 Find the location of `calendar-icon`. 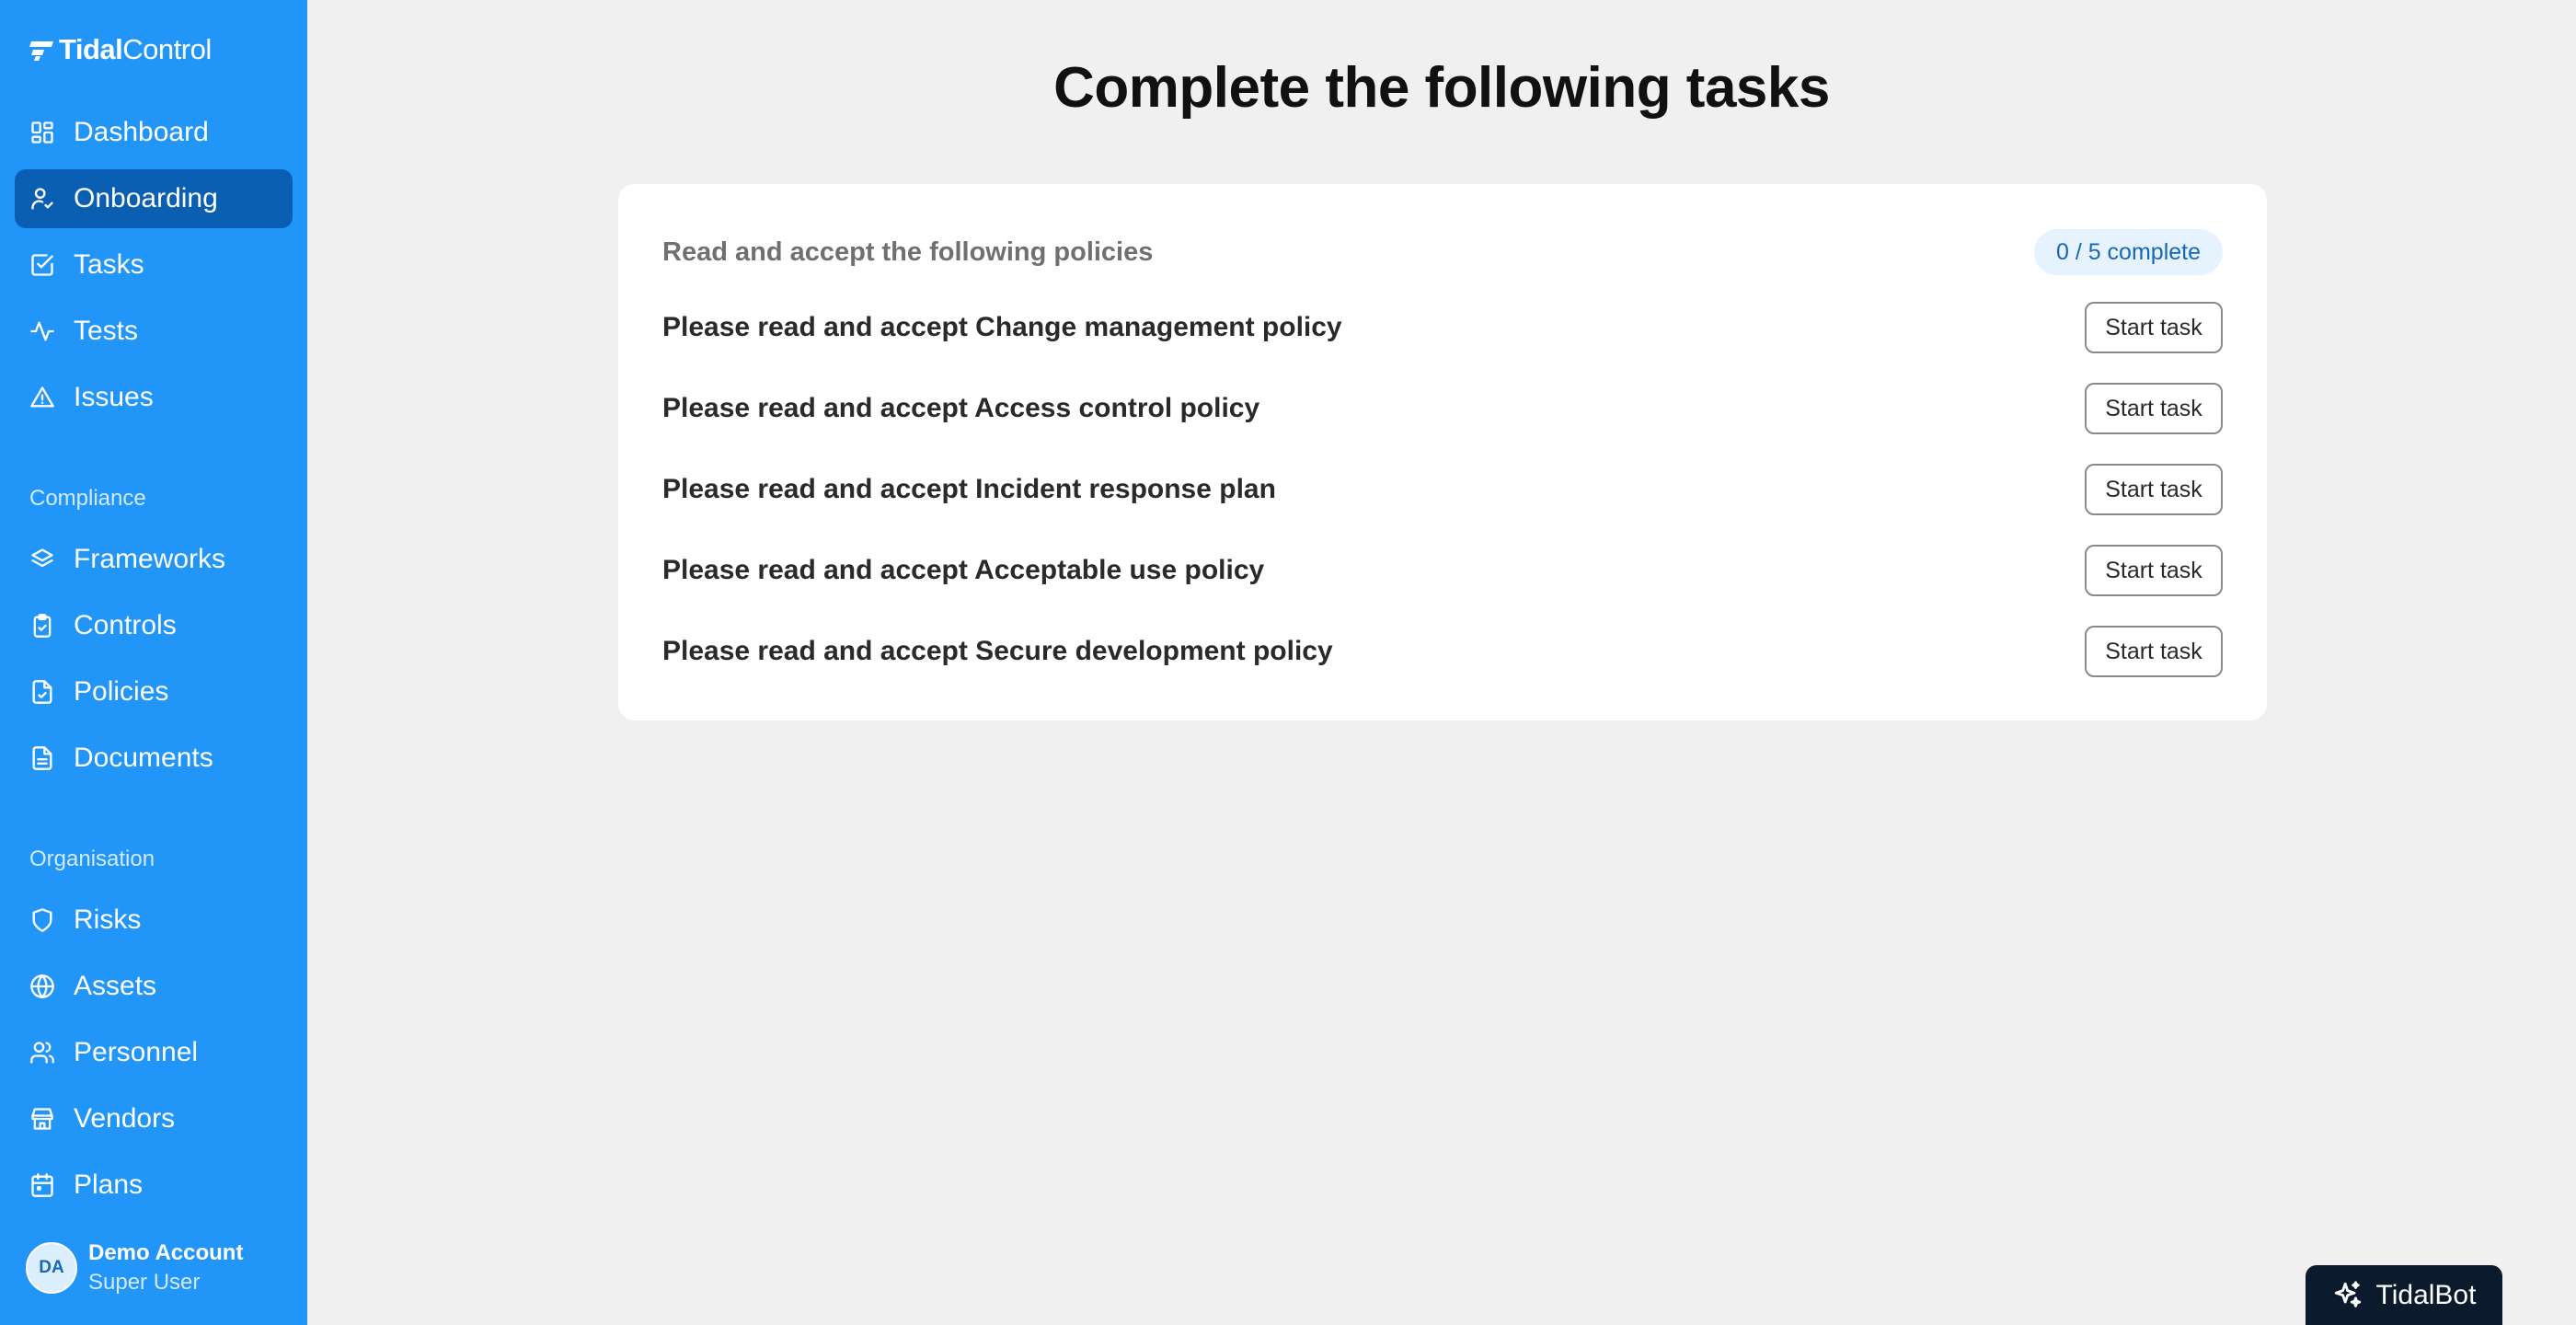

calendar-icon is located at coordinates (42, 1185).